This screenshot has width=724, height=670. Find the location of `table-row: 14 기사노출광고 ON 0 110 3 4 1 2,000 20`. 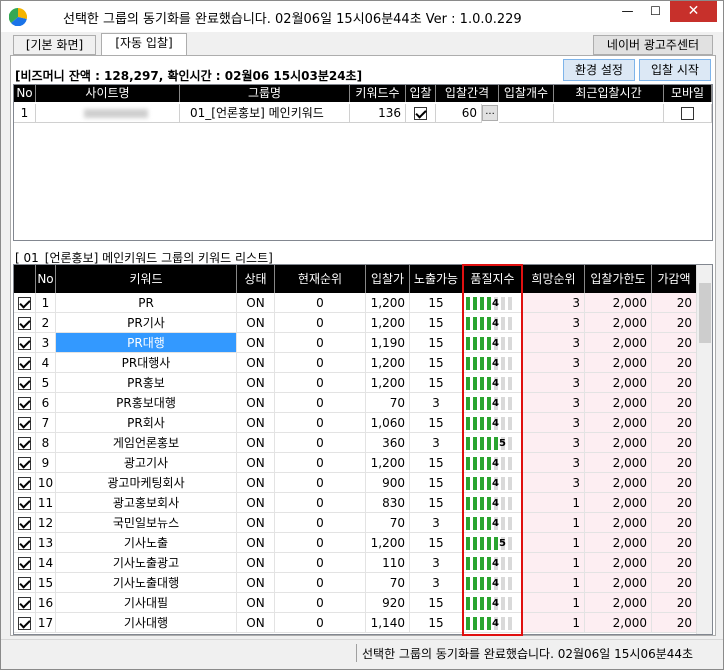

table-row: 14 기사노출광고 ON 0 110 3 4 1 2,000 20 is located at coordinates (355, 563).